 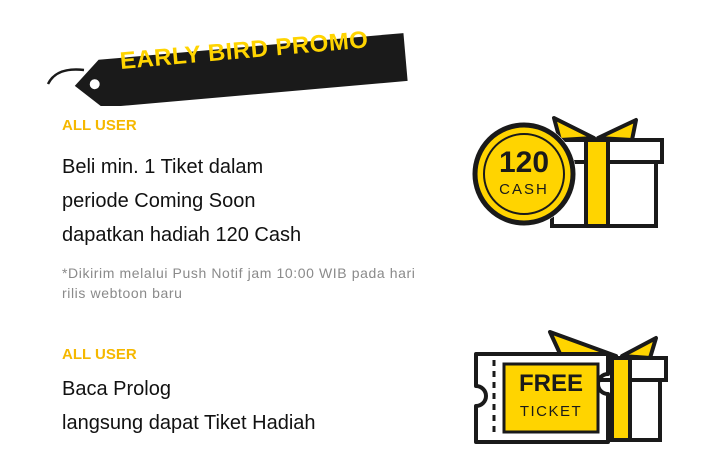 I want to click on cash-gift-illustration: 120 CASH, so click(x=568, y=173).